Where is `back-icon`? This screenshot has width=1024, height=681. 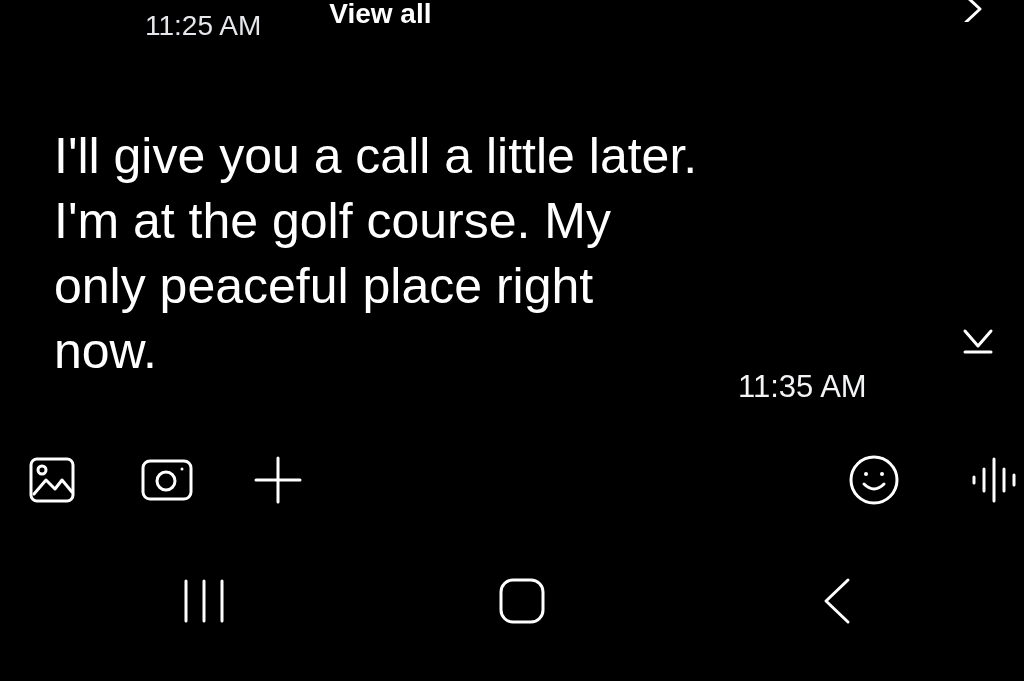
back-icon is located at coordinates (837, 600).